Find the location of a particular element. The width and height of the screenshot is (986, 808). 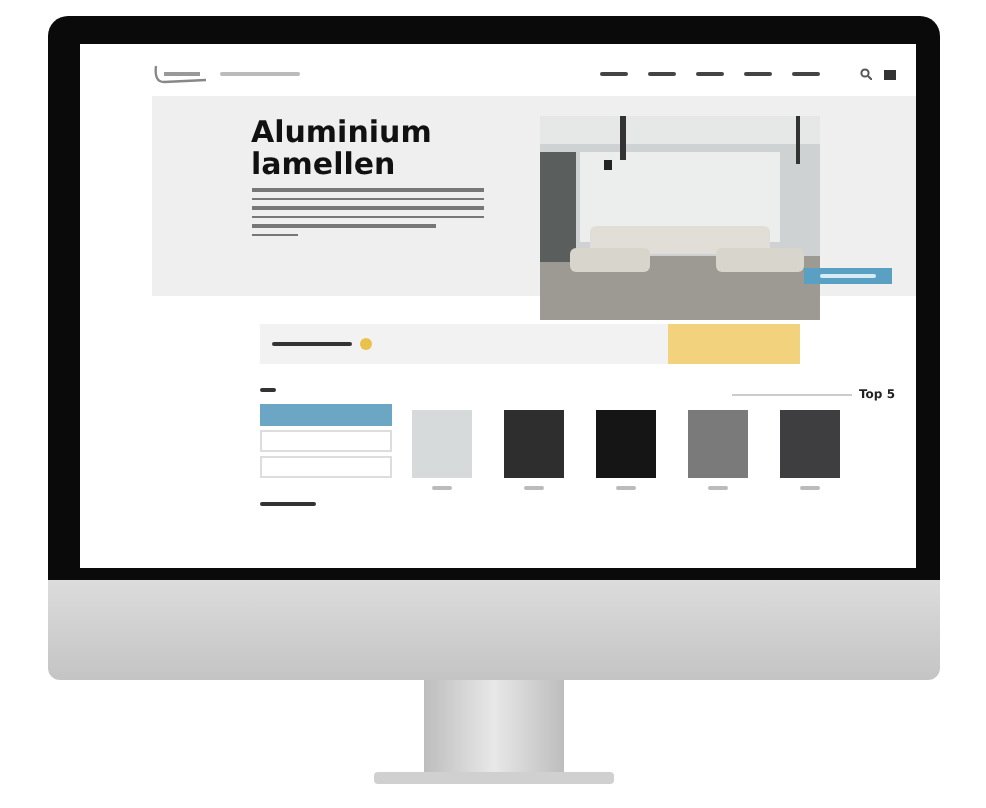

action-button is located at coordinates (733, 344).